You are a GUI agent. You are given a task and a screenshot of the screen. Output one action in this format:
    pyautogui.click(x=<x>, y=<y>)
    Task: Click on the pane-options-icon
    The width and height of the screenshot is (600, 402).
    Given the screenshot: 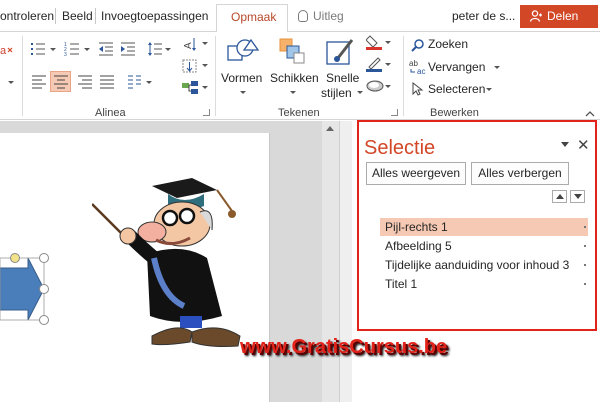 What is the action you would take?
    pyautogui.click(x=565, y=144)
    